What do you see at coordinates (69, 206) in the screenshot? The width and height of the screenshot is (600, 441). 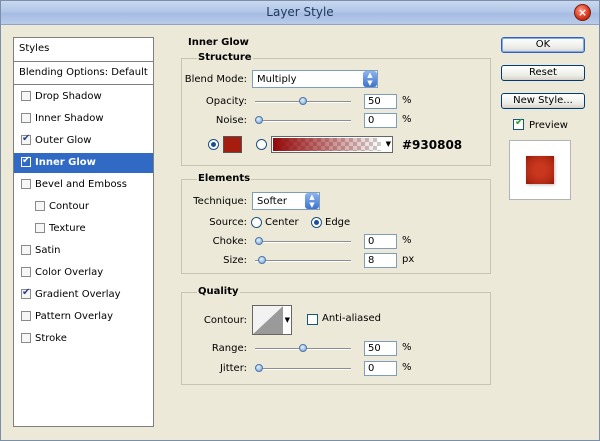 I see `style-item-label: Contour` at bounding box center [69, 206].